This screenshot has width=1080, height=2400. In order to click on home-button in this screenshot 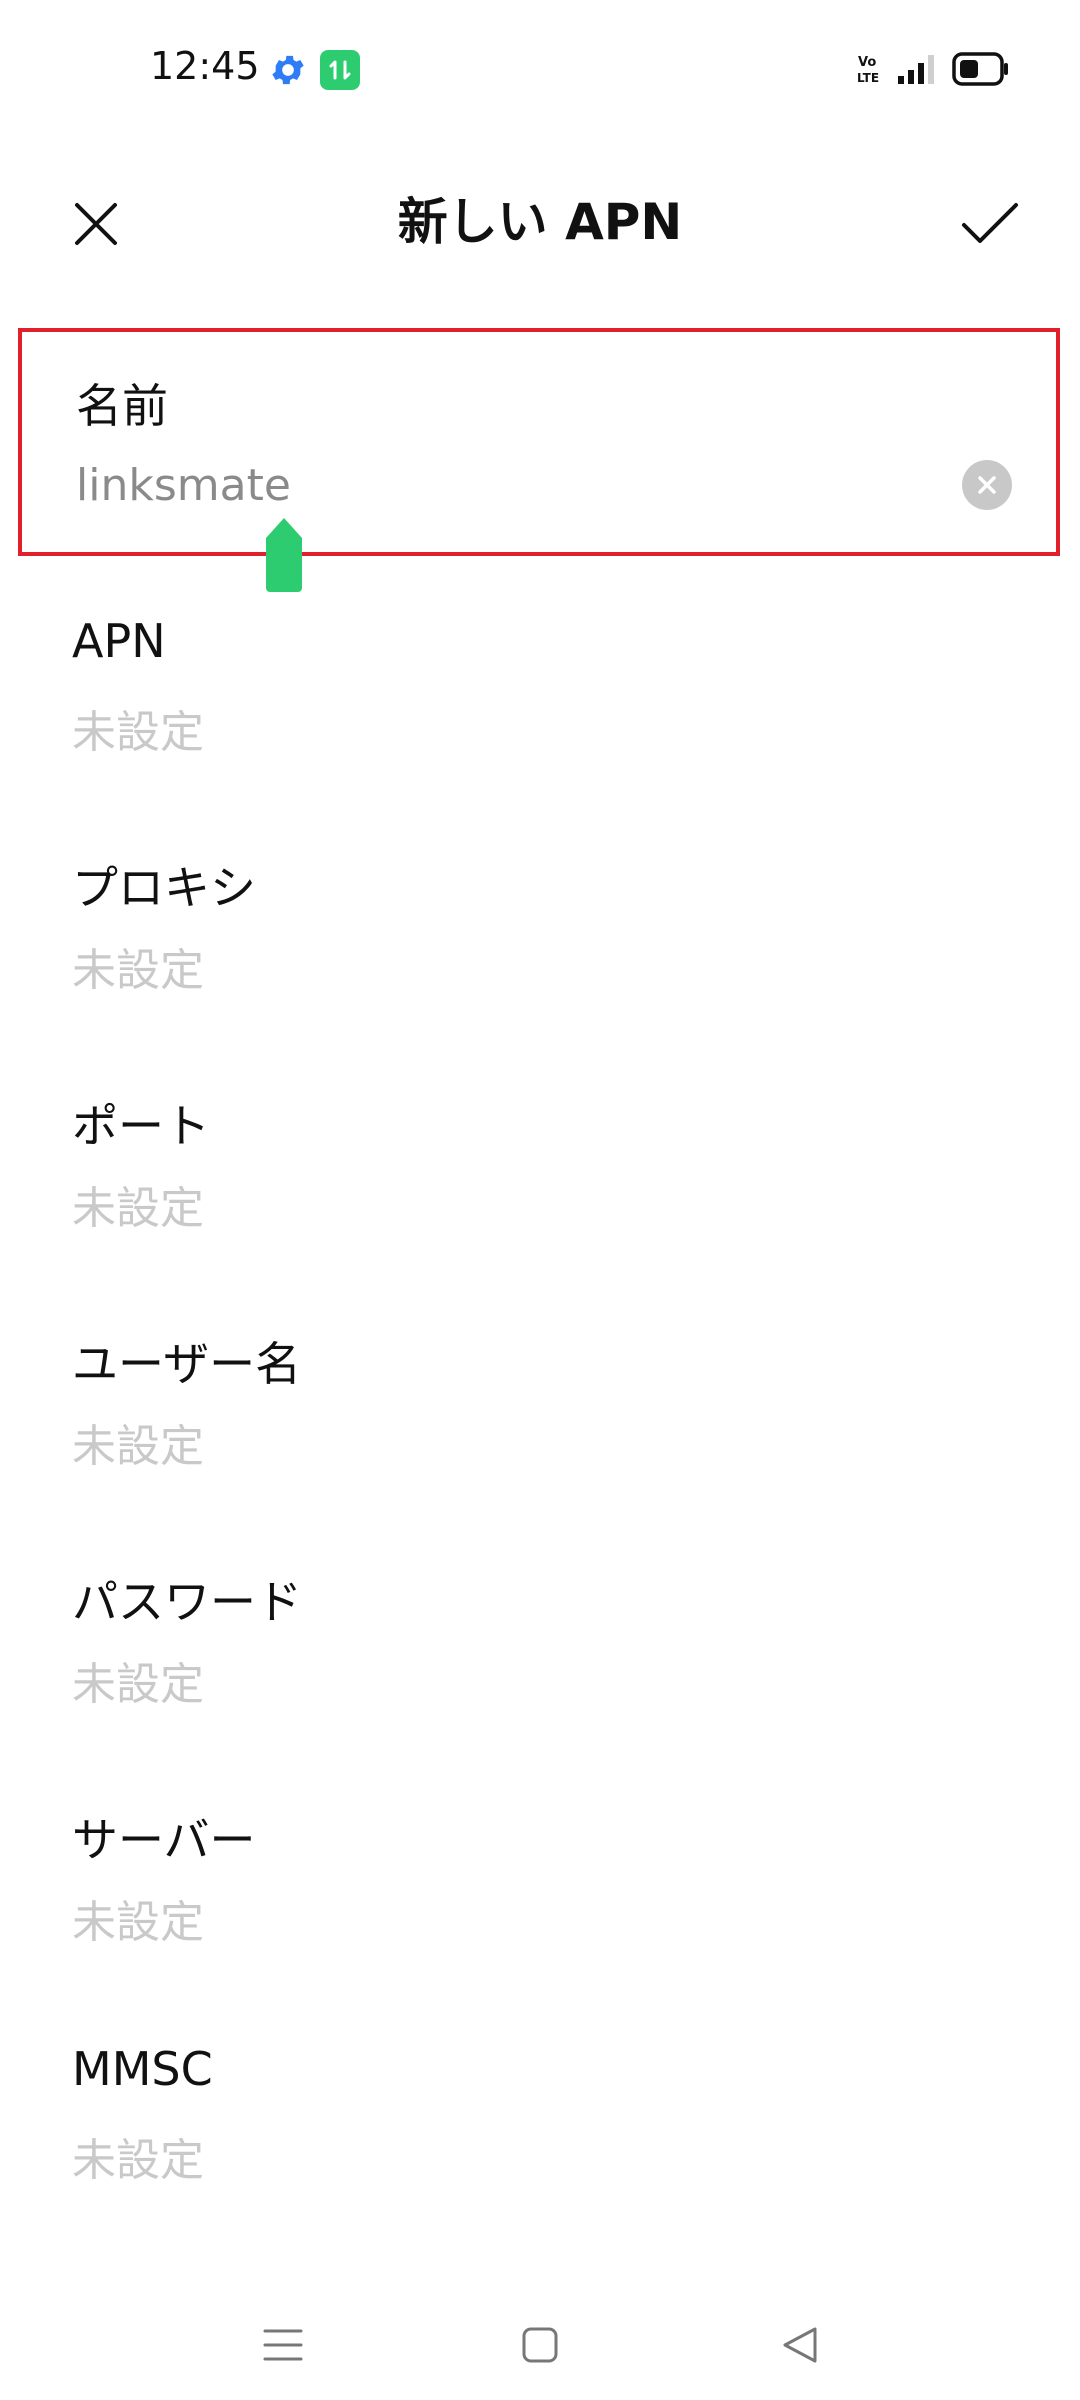, I will do `click(540, 2345)`.